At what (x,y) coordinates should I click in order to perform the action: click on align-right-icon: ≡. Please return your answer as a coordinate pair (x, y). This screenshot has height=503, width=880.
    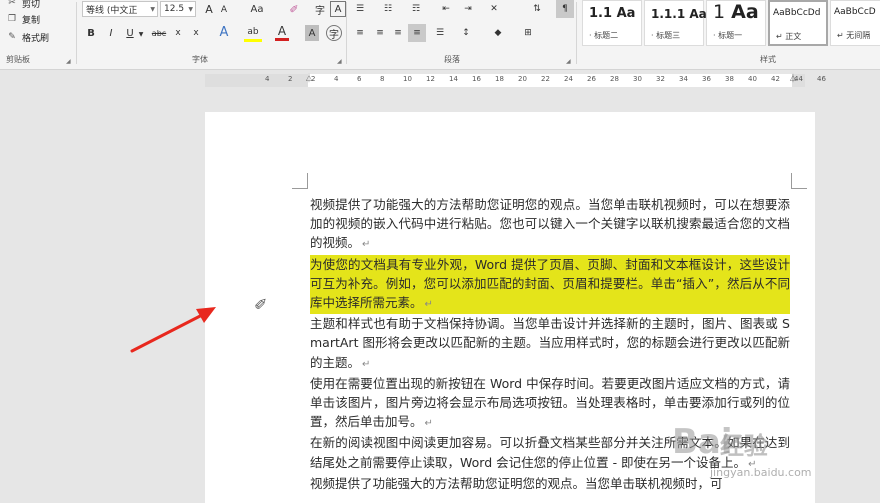
    Looking at the image, I should click on (398, 33).